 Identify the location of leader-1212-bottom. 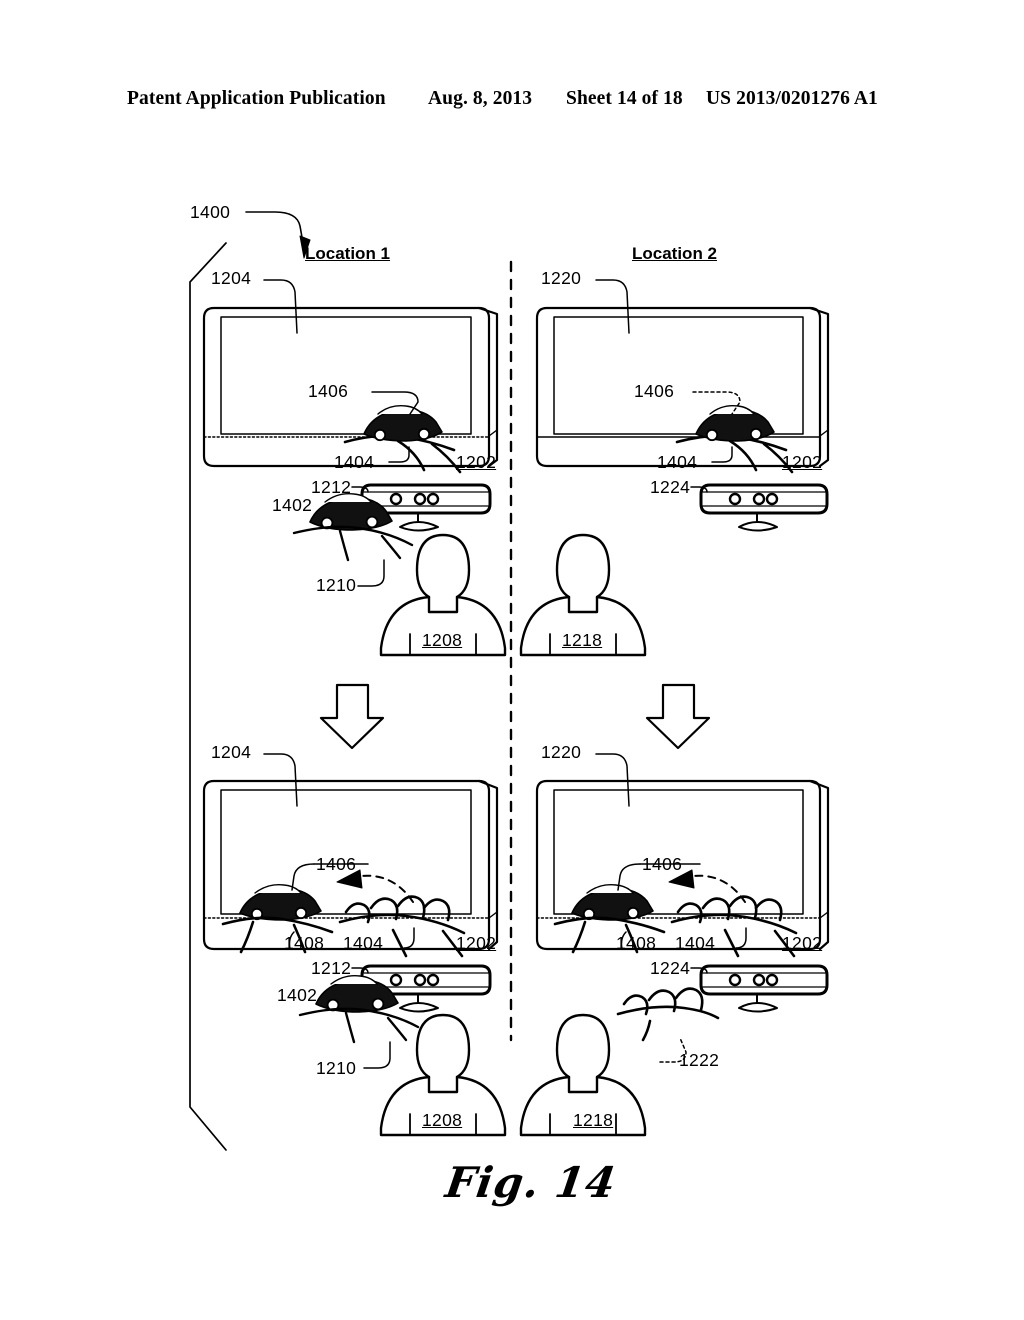
(360, 970).